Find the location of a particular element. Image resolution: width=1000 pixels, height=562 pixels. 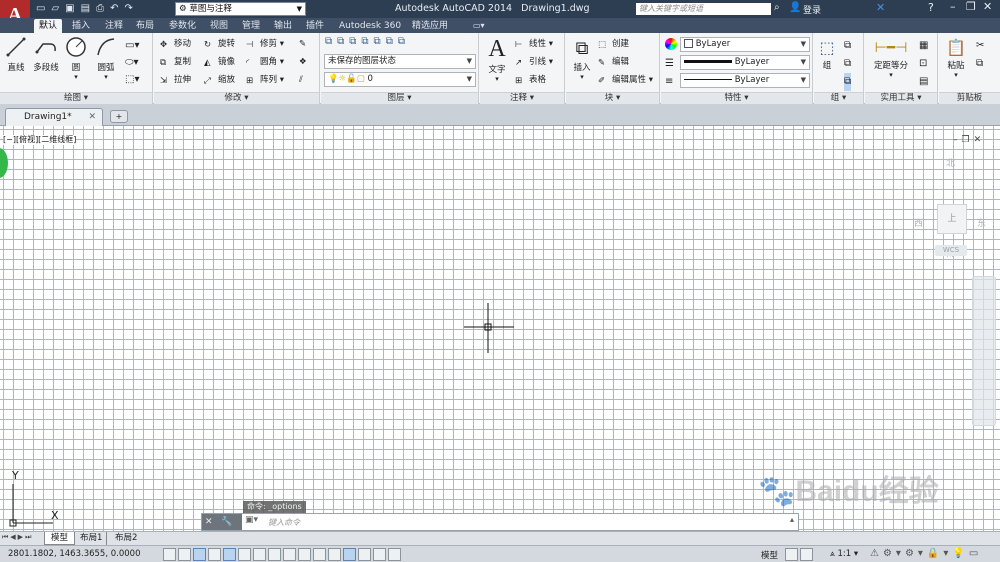

fillet-button: ◜ 圆角 ▾ is located at coordinates (265, 62).